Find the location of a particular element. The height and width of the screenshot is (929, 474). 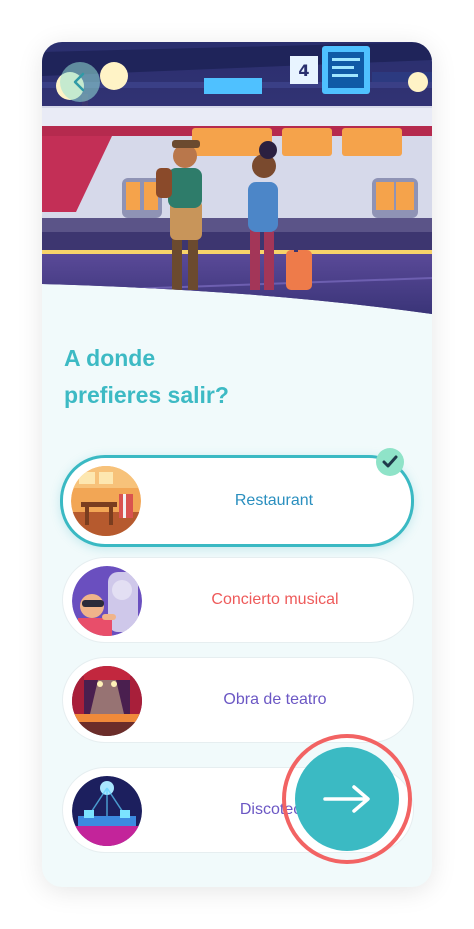

option-restaurant: Restaurant is located at coordinates (237, 501).